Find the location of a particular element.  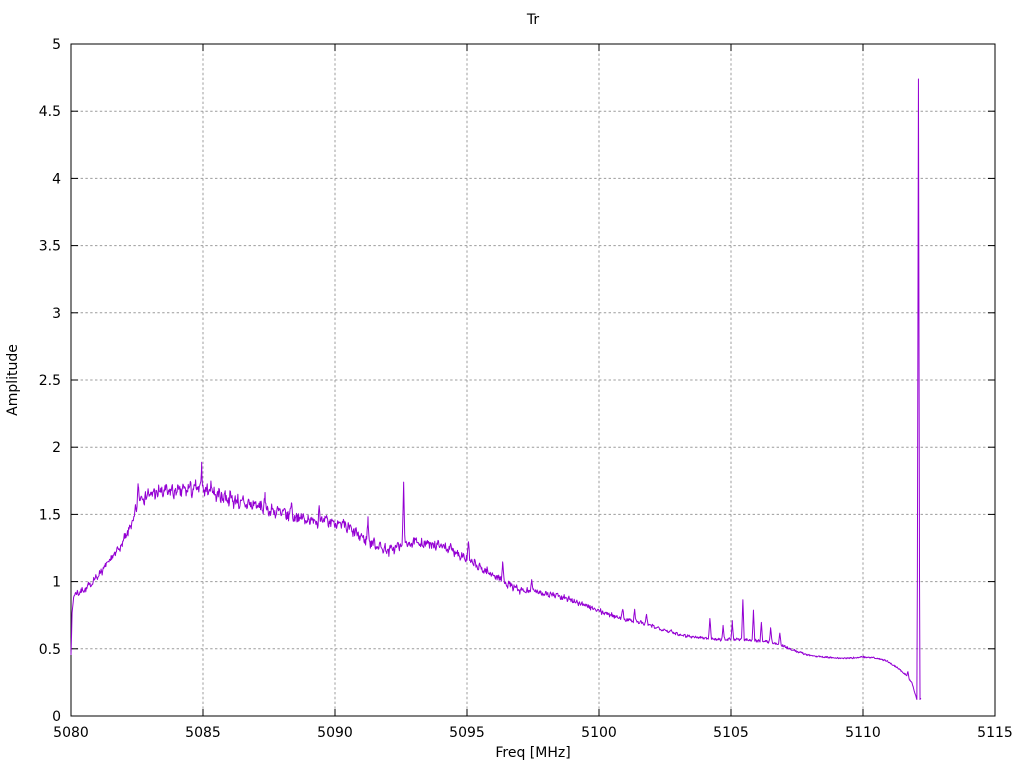

x-tick-label: 5110 is located at coordinates (863, 733).